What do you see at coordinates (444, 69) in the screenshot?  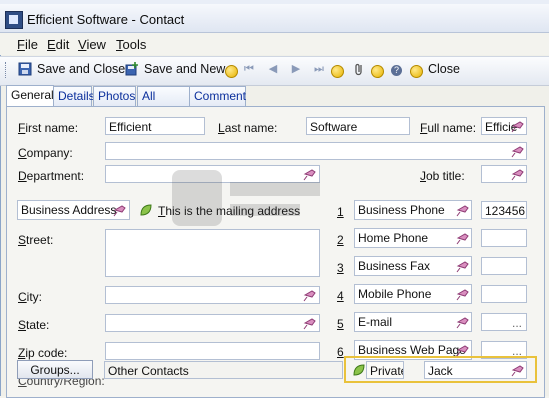 I see `close-button: Close` at bounding box center [444, 69].